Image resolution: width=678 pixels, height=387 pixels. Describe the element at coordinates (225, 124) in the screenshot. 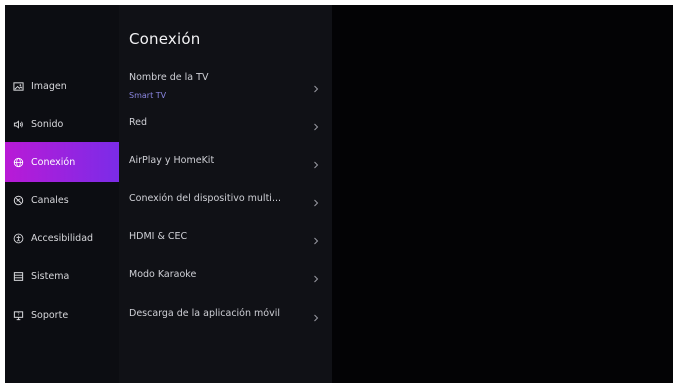

I see `setting-row-red: Red` at that location.